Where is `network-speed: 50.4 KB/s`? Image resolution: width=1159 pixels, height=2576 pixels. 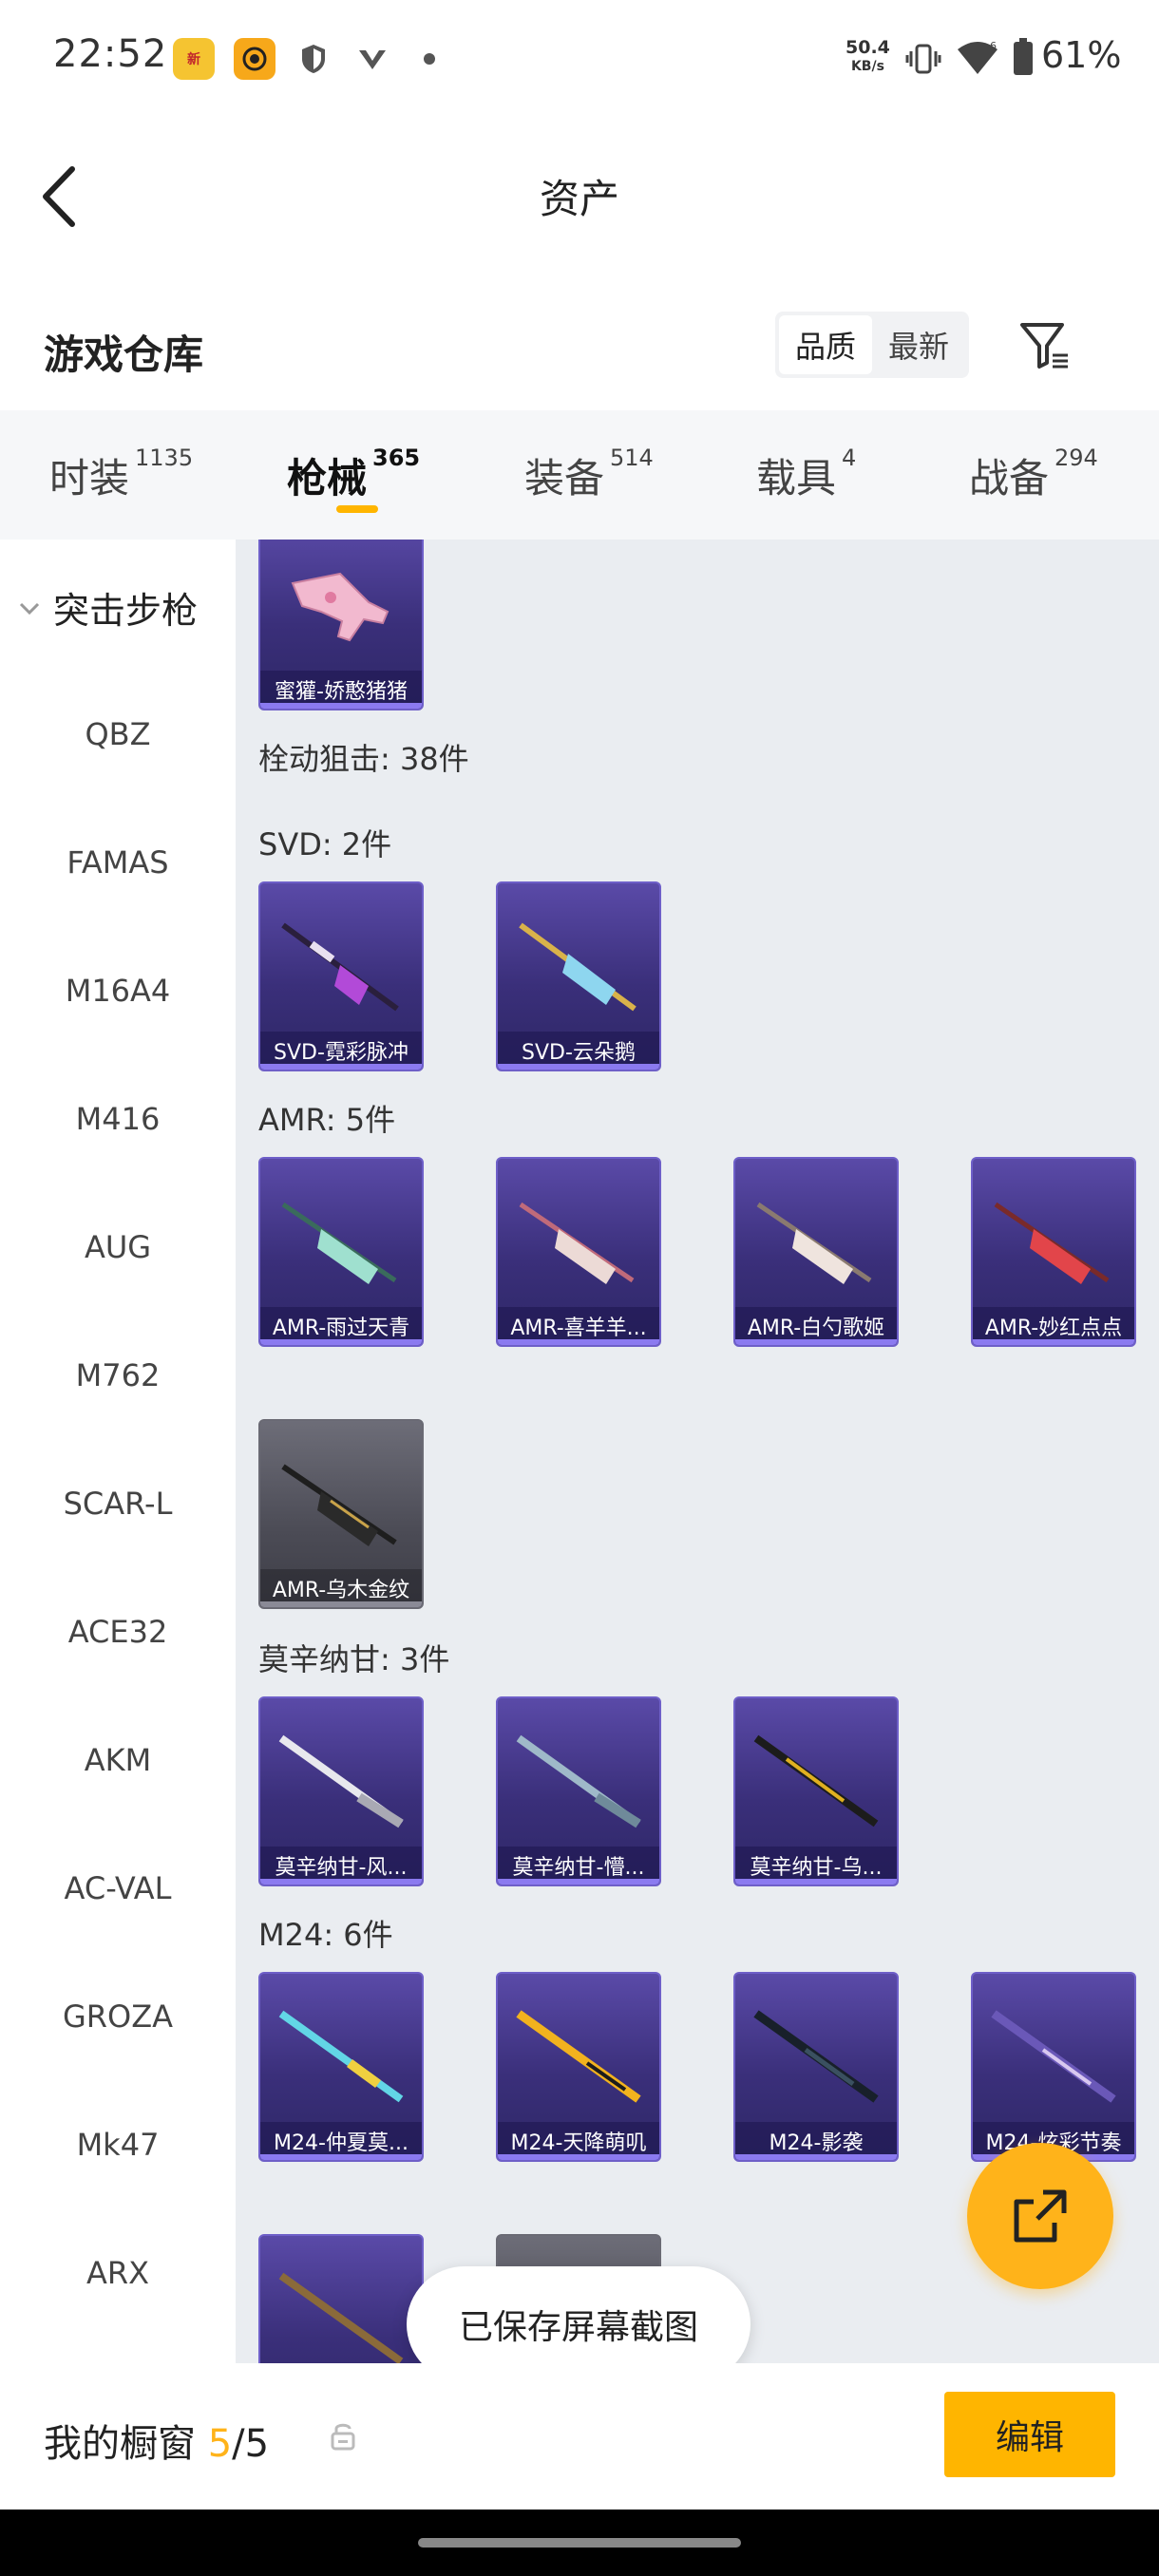 network-speed: 50.4 KB/s is located at coordinates (868, 55).